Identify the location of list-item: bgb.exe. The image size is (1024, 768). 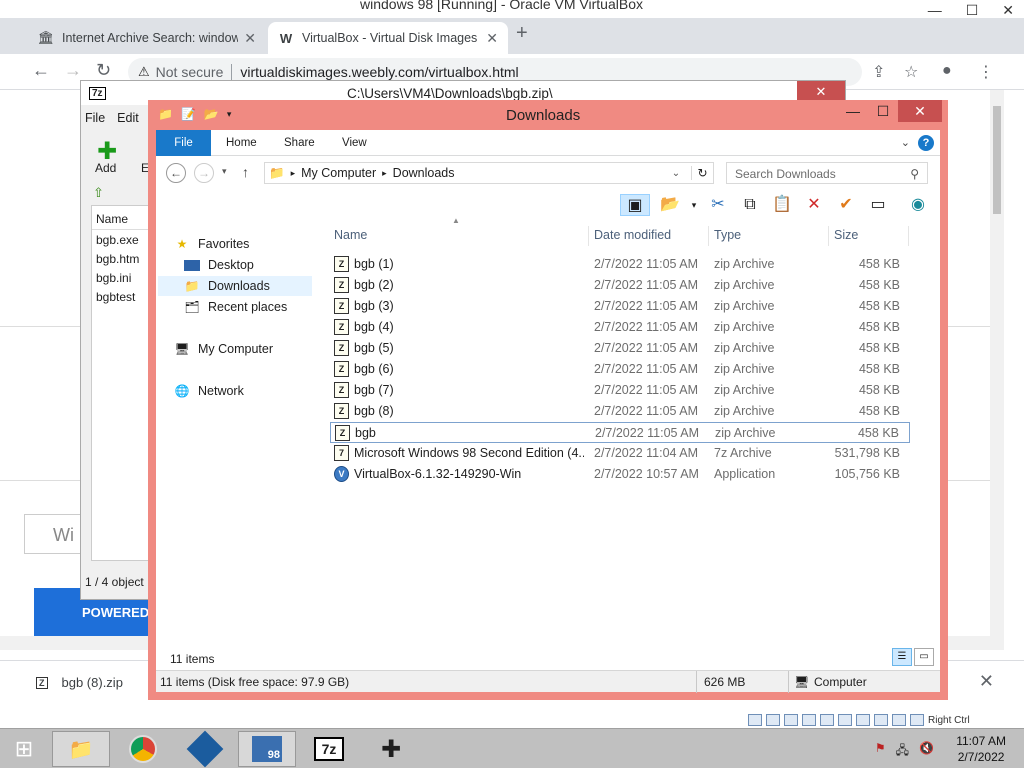
(121, 239).